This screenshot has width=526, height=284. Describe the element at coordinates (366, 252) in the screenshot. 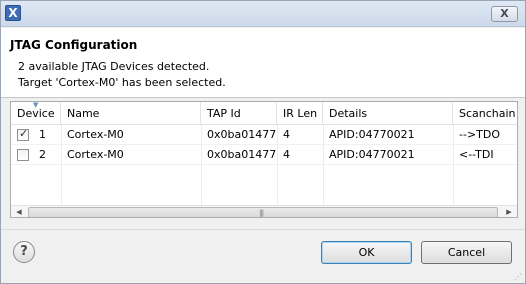

I see `ok-button: OK` at that location.